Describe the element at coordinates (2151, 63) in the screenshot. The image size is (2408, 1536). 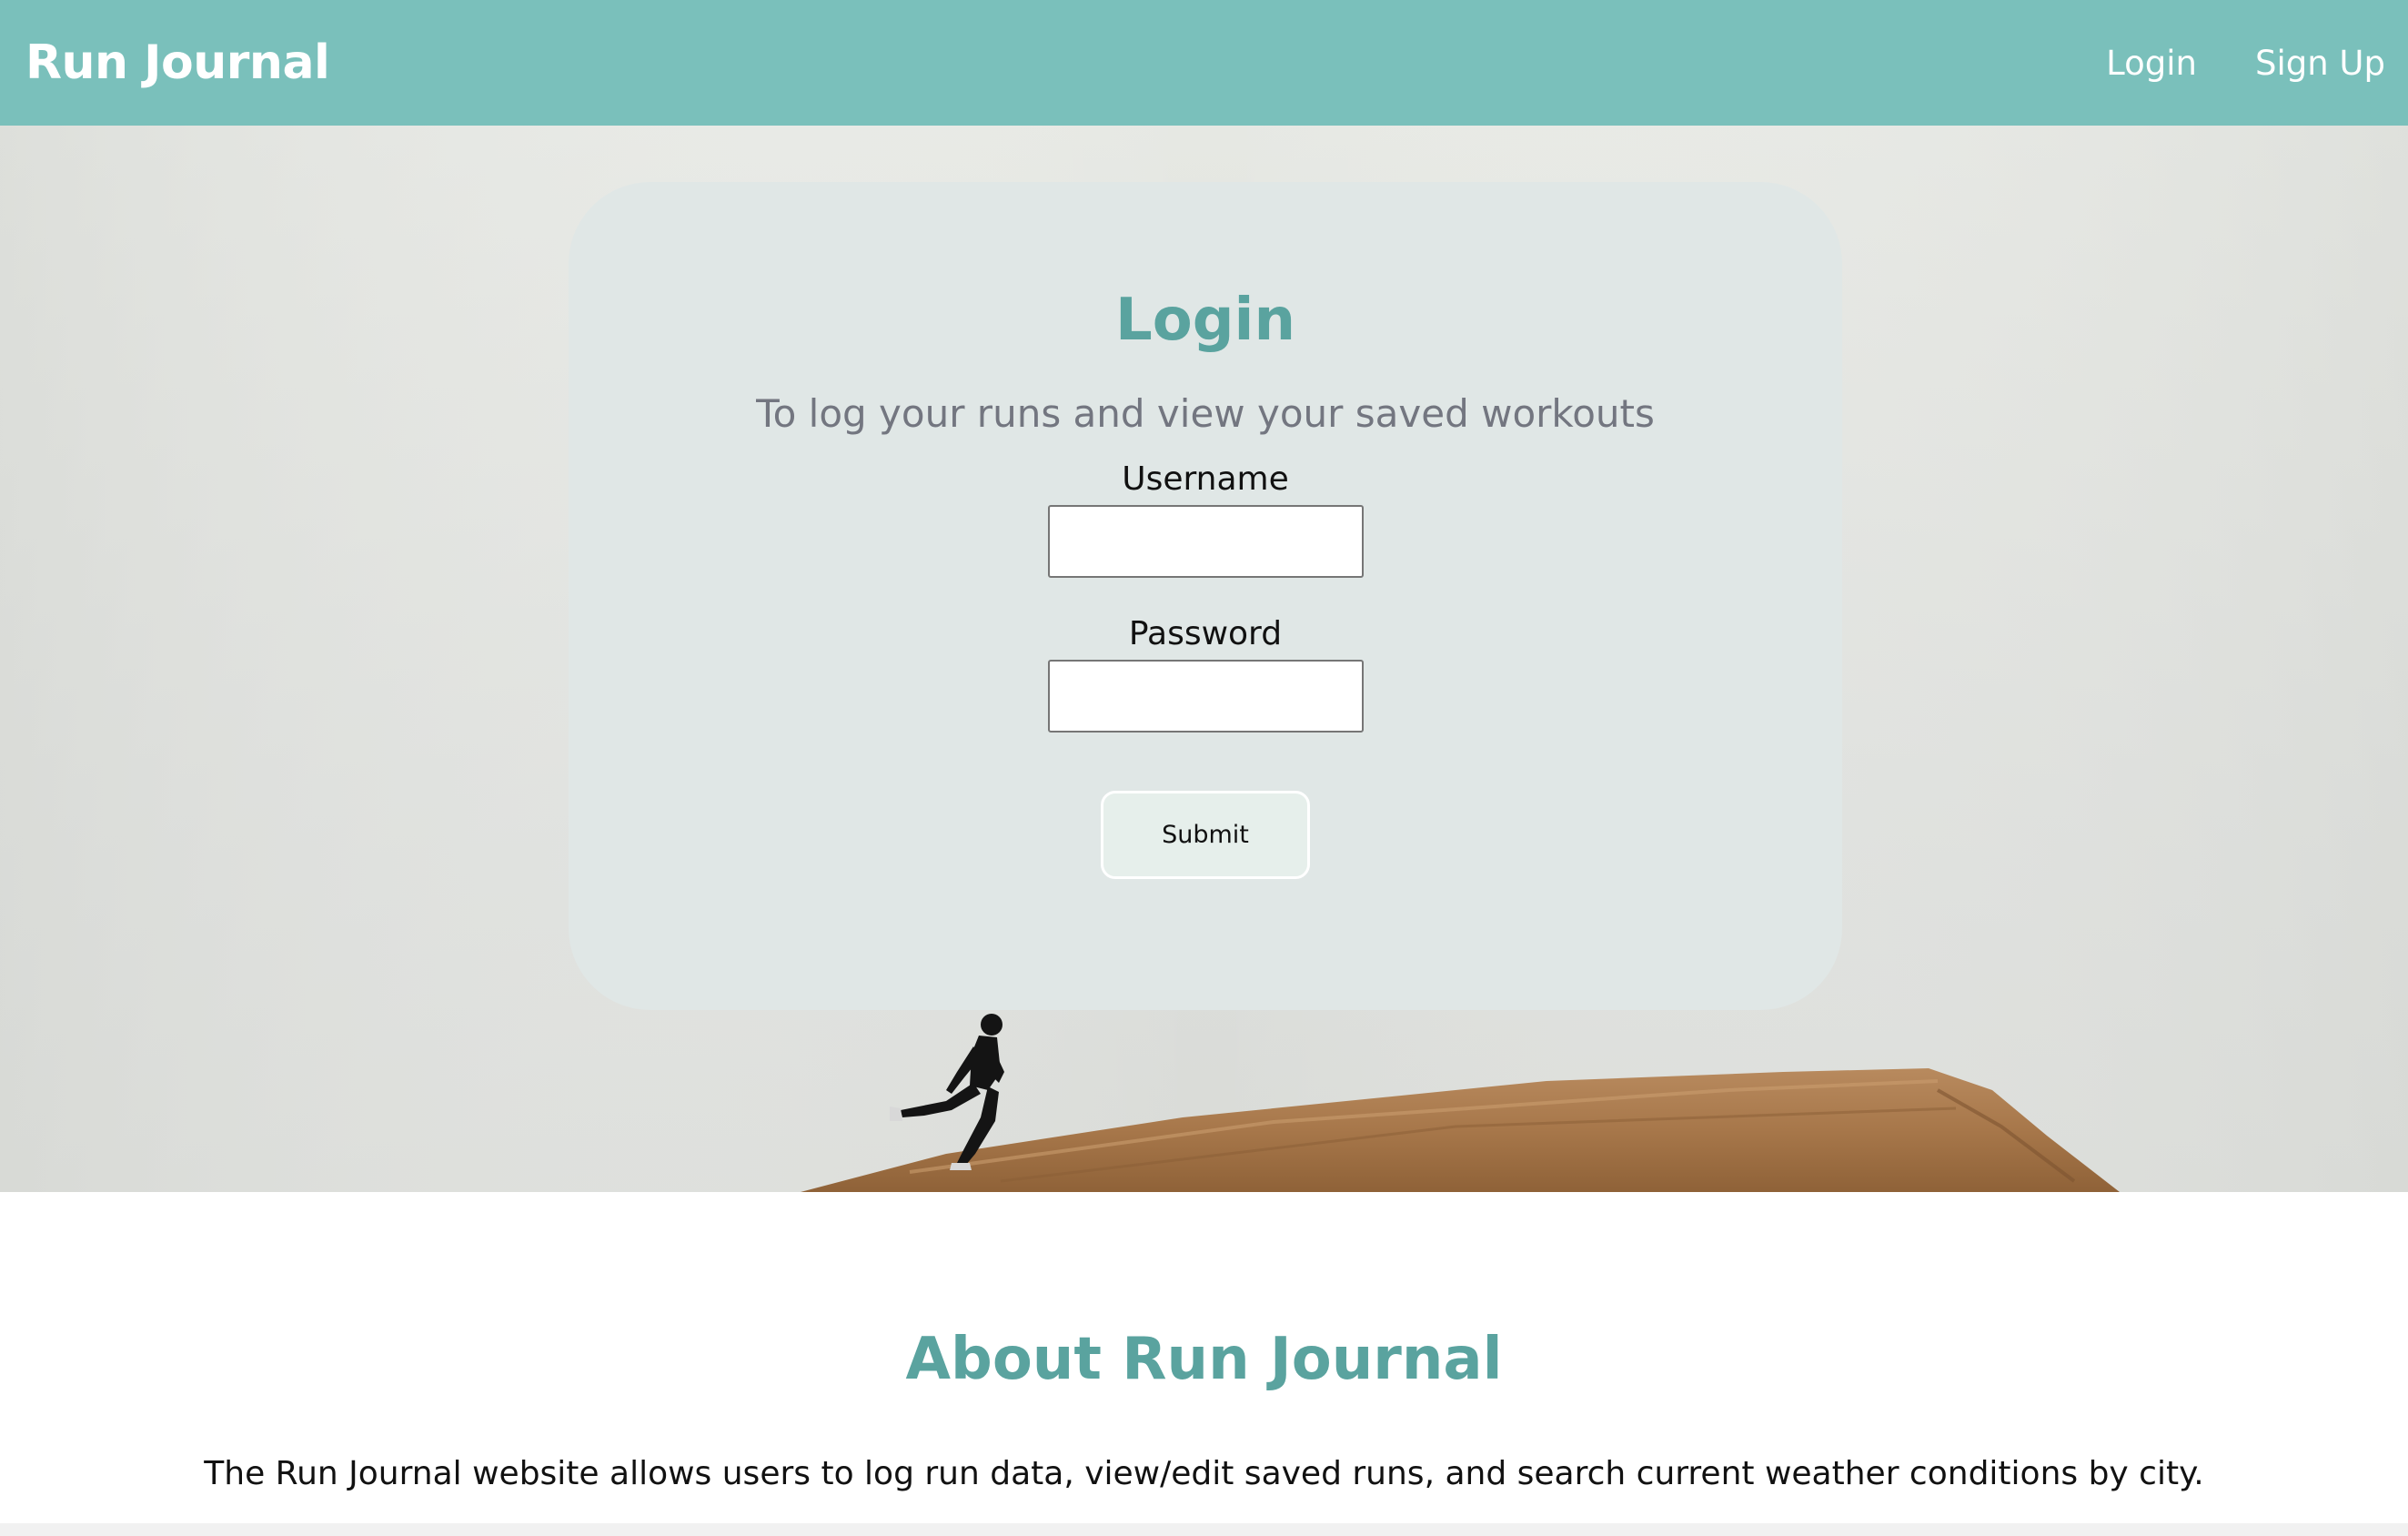
I see `nav-login-link: Login` at that location.